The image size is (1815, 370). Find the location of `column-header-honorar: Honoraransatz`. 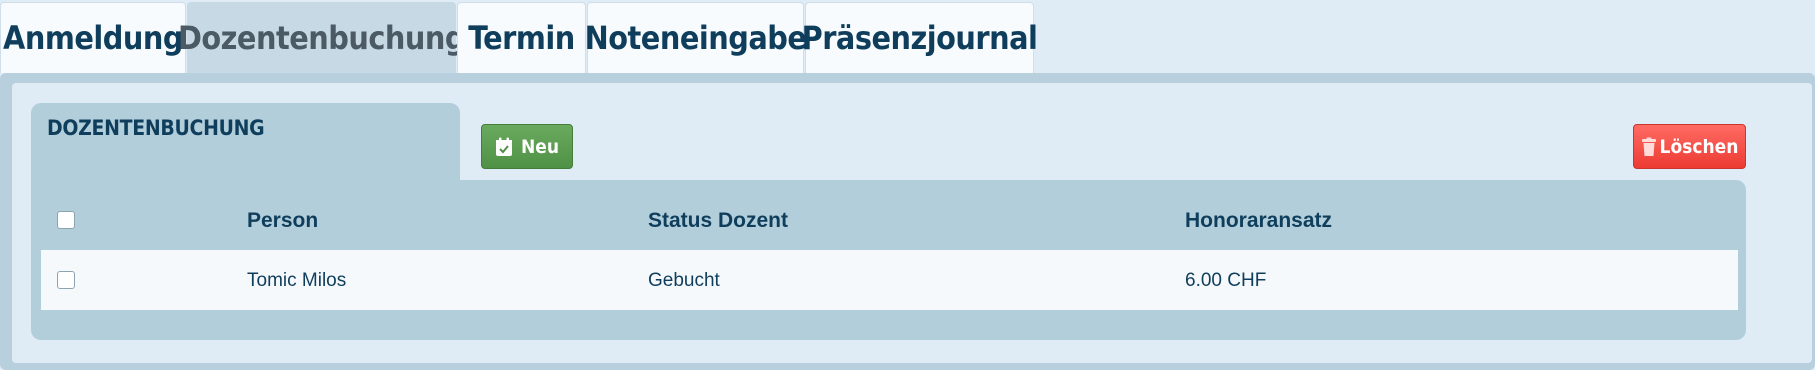

column-header-honorar: Honoraransatz is located at coordinates (1258, 221).